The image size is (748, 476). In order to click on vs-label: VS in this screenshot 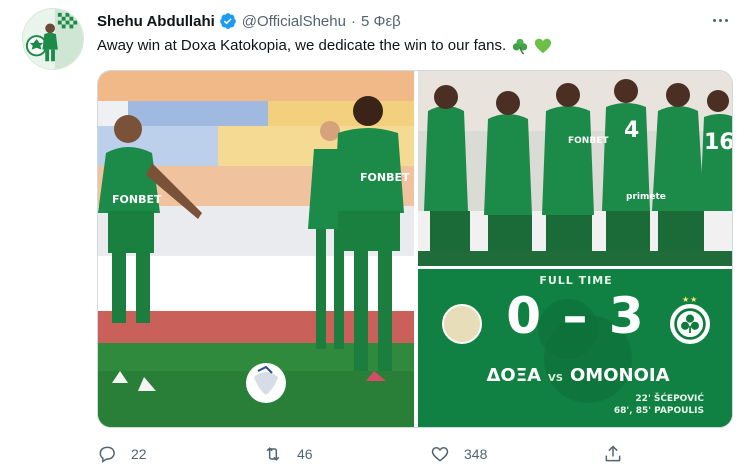, I will do `click(555, 378)`.